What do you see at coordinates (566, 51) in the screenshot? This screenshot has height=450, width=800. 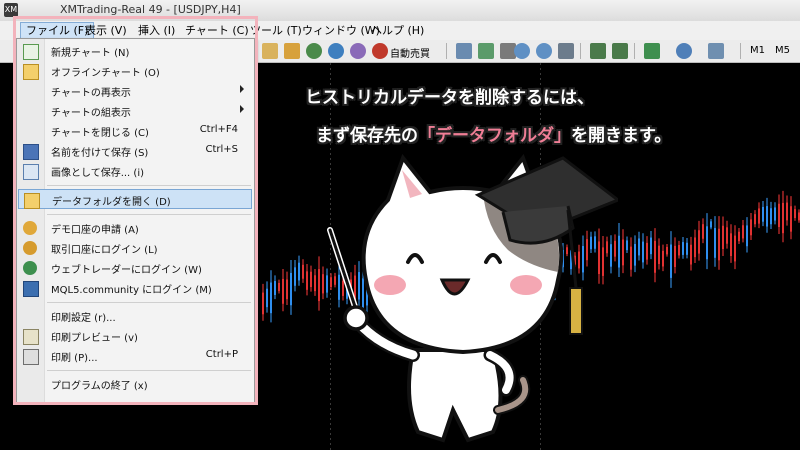 I see `tile-windows-icon` at bounding box center [566, 51].